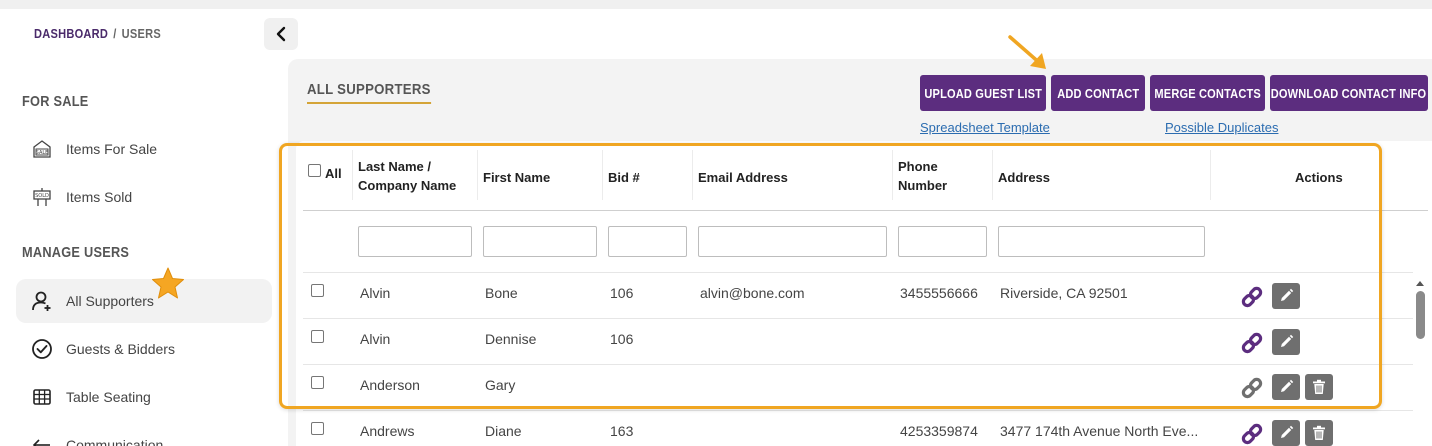 This screenshot has height=446, width=1432. I want to click on filter-bid-input, so click(647, 241).